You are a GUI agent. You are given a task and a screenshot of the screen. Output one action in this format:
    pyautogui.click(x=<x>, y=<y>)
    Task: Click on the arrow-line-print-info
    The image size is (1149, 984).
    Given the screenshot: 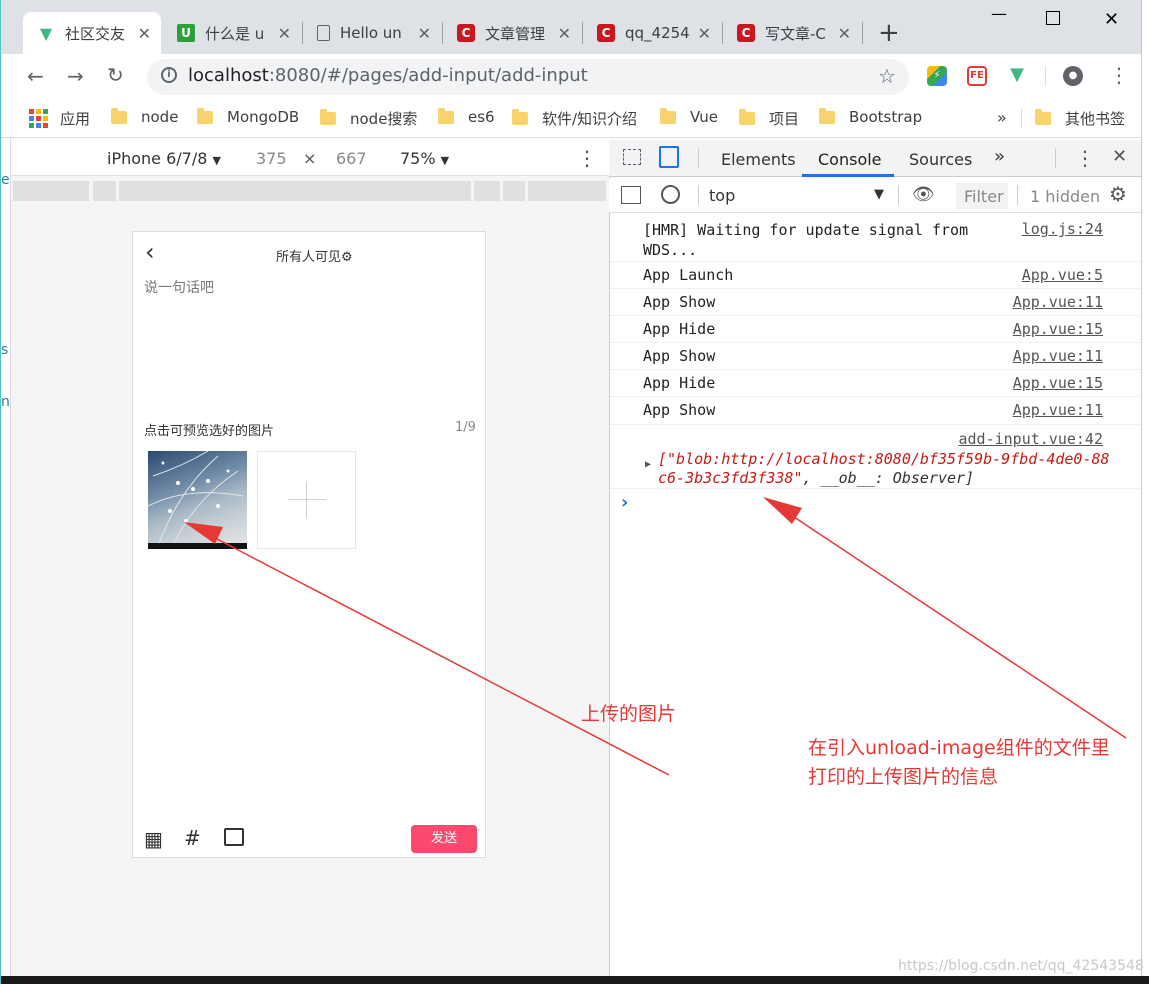 What is the action you would take?
    pyautogui.click(x=949, y=620)
    